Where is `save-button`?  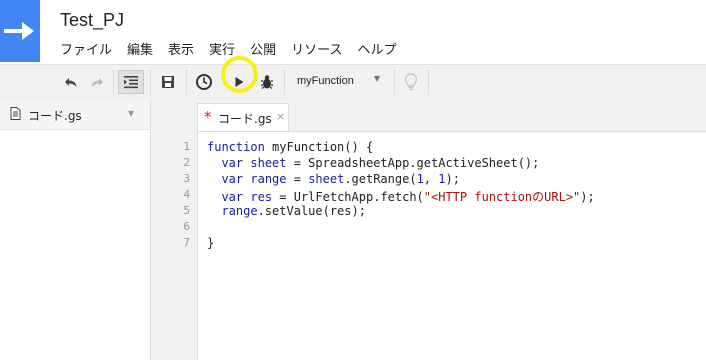 save-button is located at coordinates (168, 82).